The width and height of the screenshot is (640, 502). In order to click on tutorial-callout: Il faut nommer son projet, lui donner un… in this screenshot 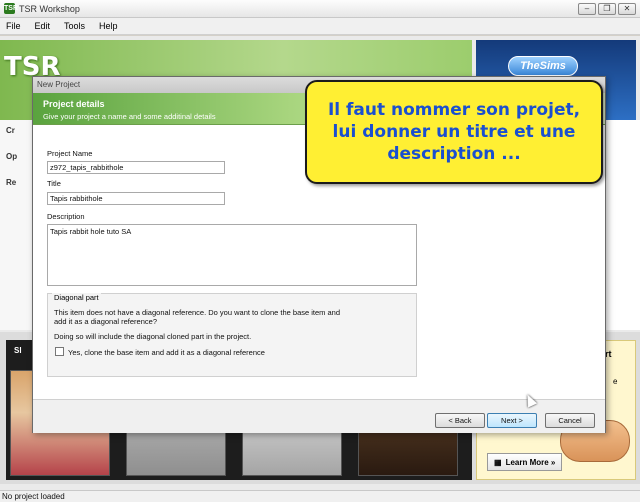, I will do `click(454, 132)`.